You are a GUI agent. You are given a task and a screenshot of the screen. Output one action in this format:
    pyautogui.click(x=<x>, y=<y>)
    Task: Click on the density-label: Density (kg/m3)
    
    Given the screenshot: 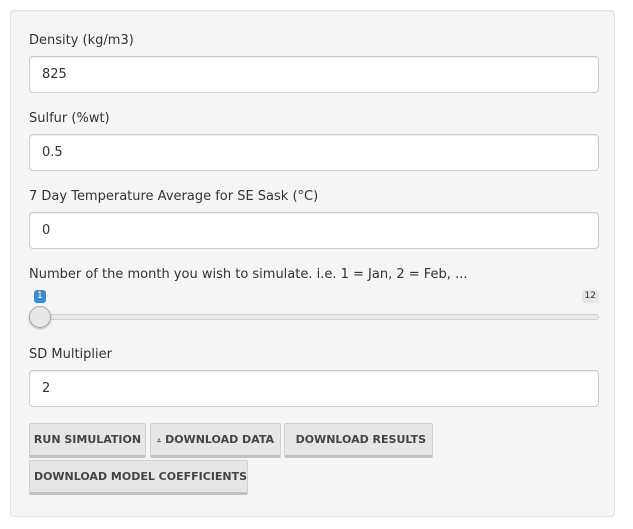 What is the action you would take?
    pyautogui.click(x=81, y=40)
    